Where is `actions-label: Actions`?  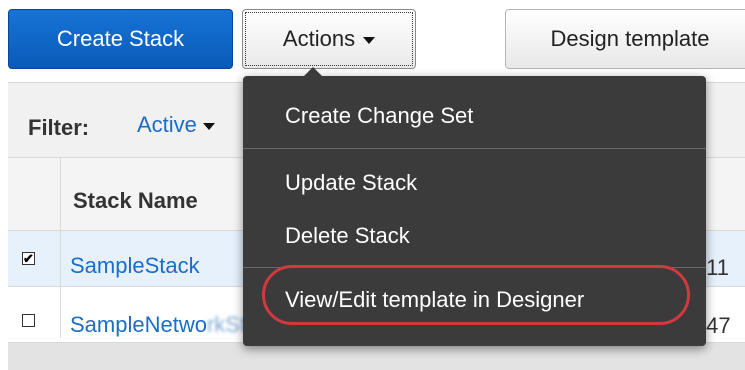
actions-label: Actions is located at coordinates (319, 38).